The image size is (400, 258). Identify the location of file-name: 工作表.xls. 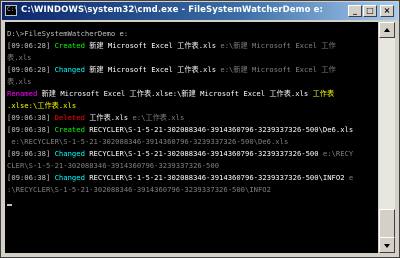
(108, 117).